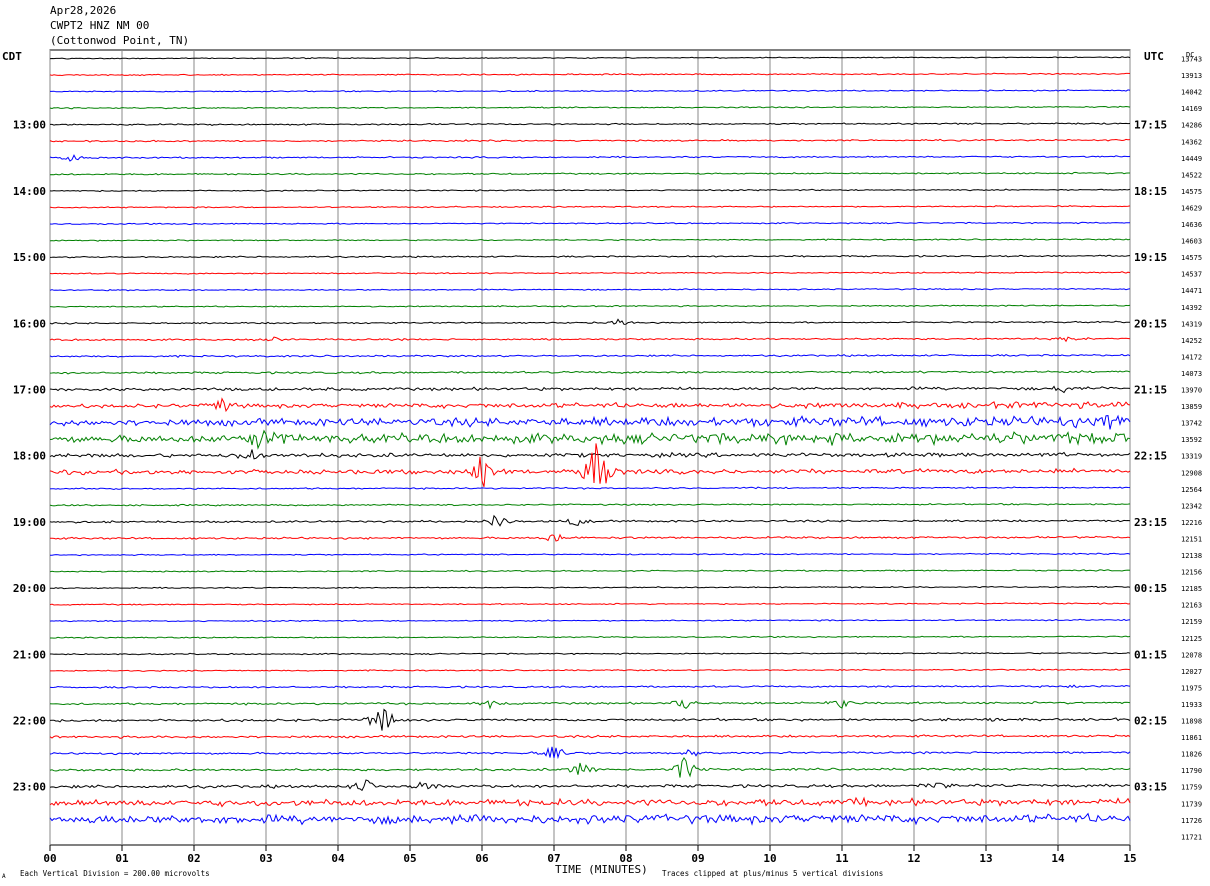 The height and width of the screenshot is (886, 1210). I want to click on x-tick-label: 12, so click(913, 858).